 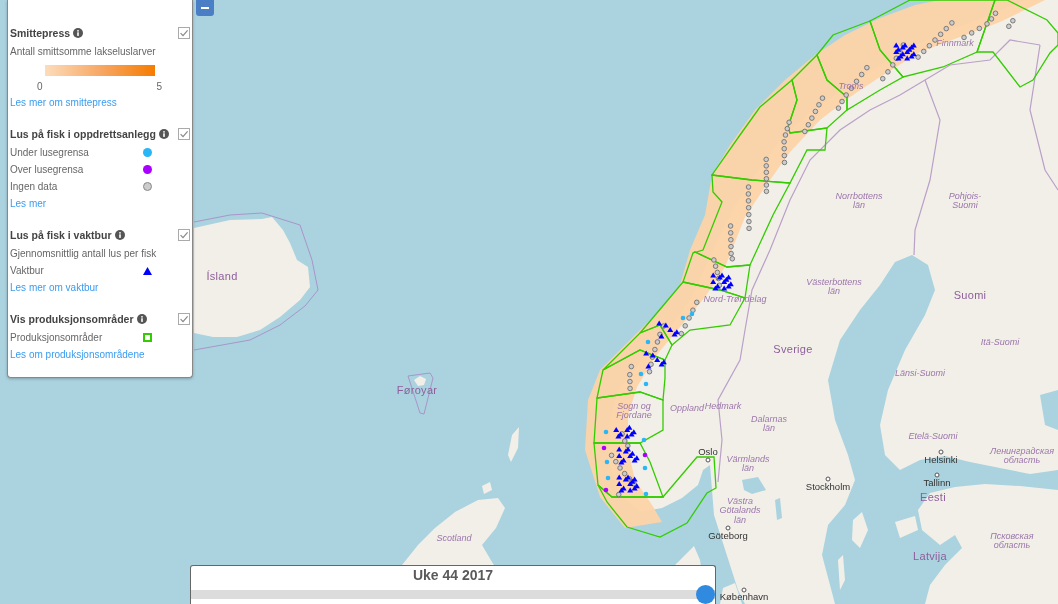 I want to click on map-place-label: Latvija, so click(x=930, y=557).